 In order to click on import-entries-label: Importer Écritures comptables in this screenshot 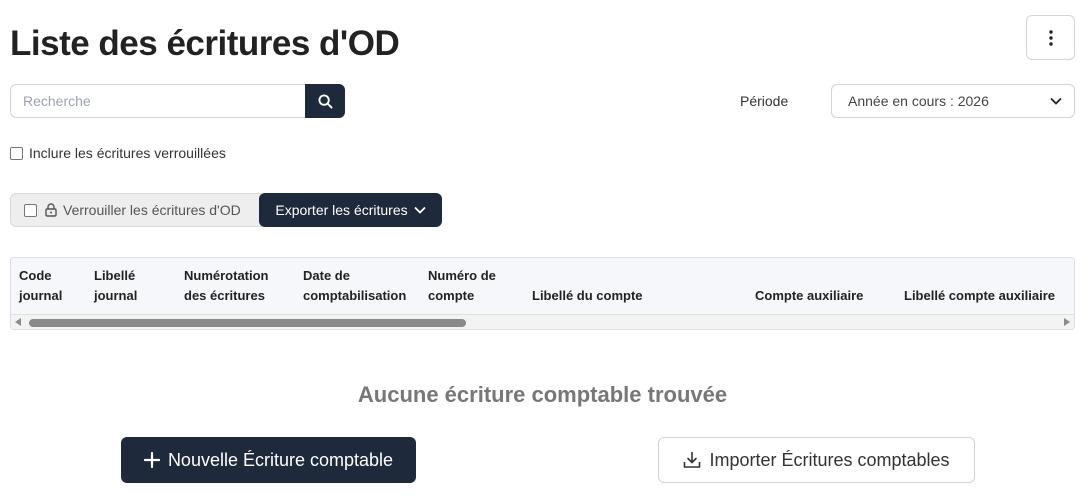, I will do `click(829, 459)`.